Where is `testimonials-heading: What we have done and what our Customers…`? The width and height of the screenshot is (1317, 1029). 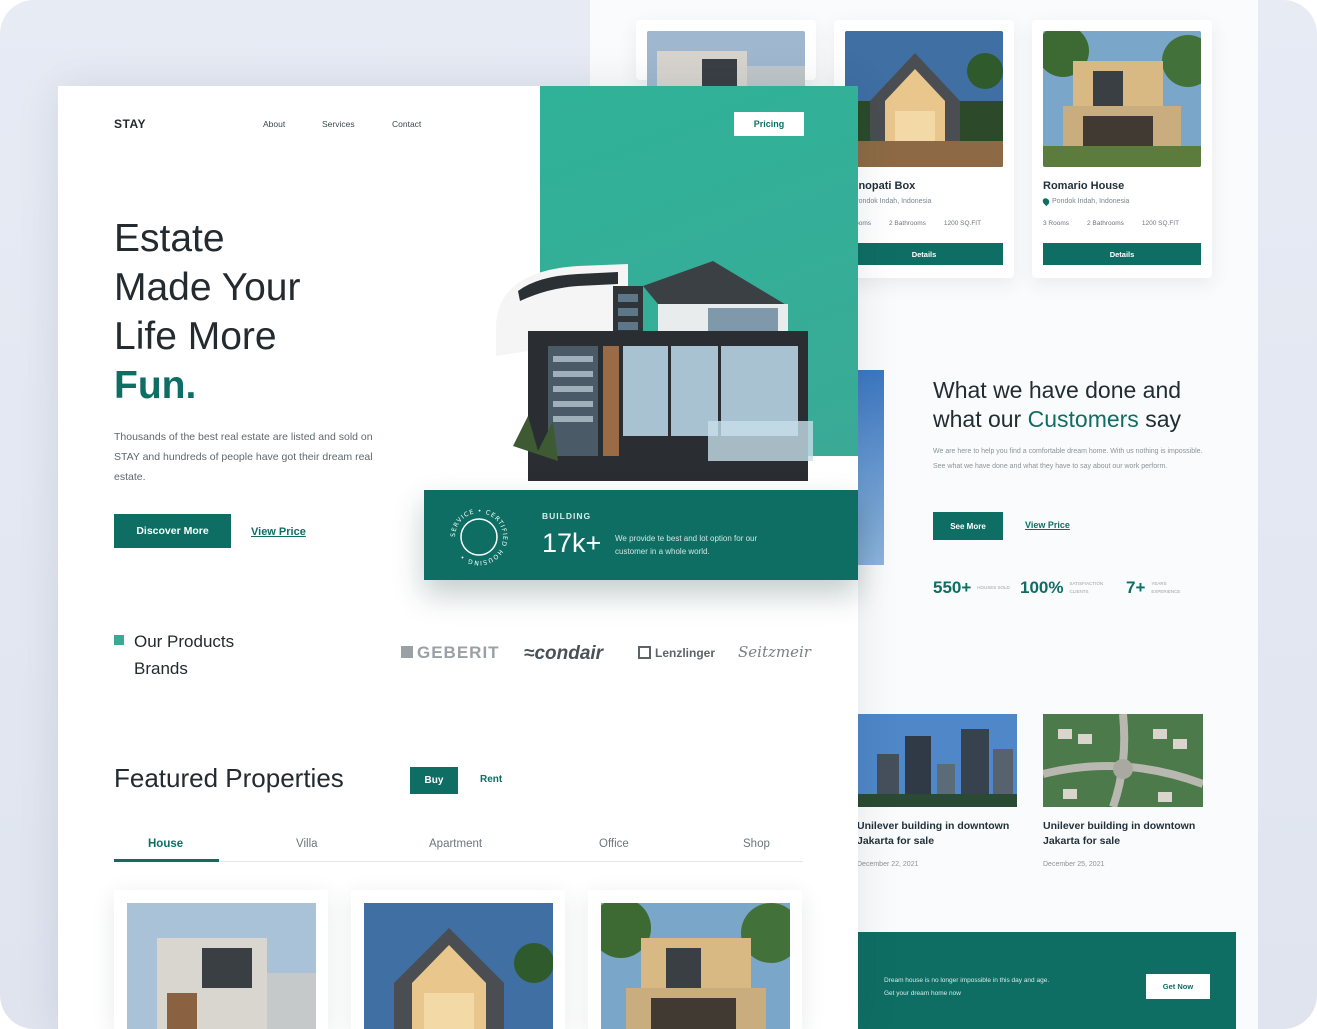 testimonials-heading: What we have done and what our Customers… is located at coordinates (1083, 405).